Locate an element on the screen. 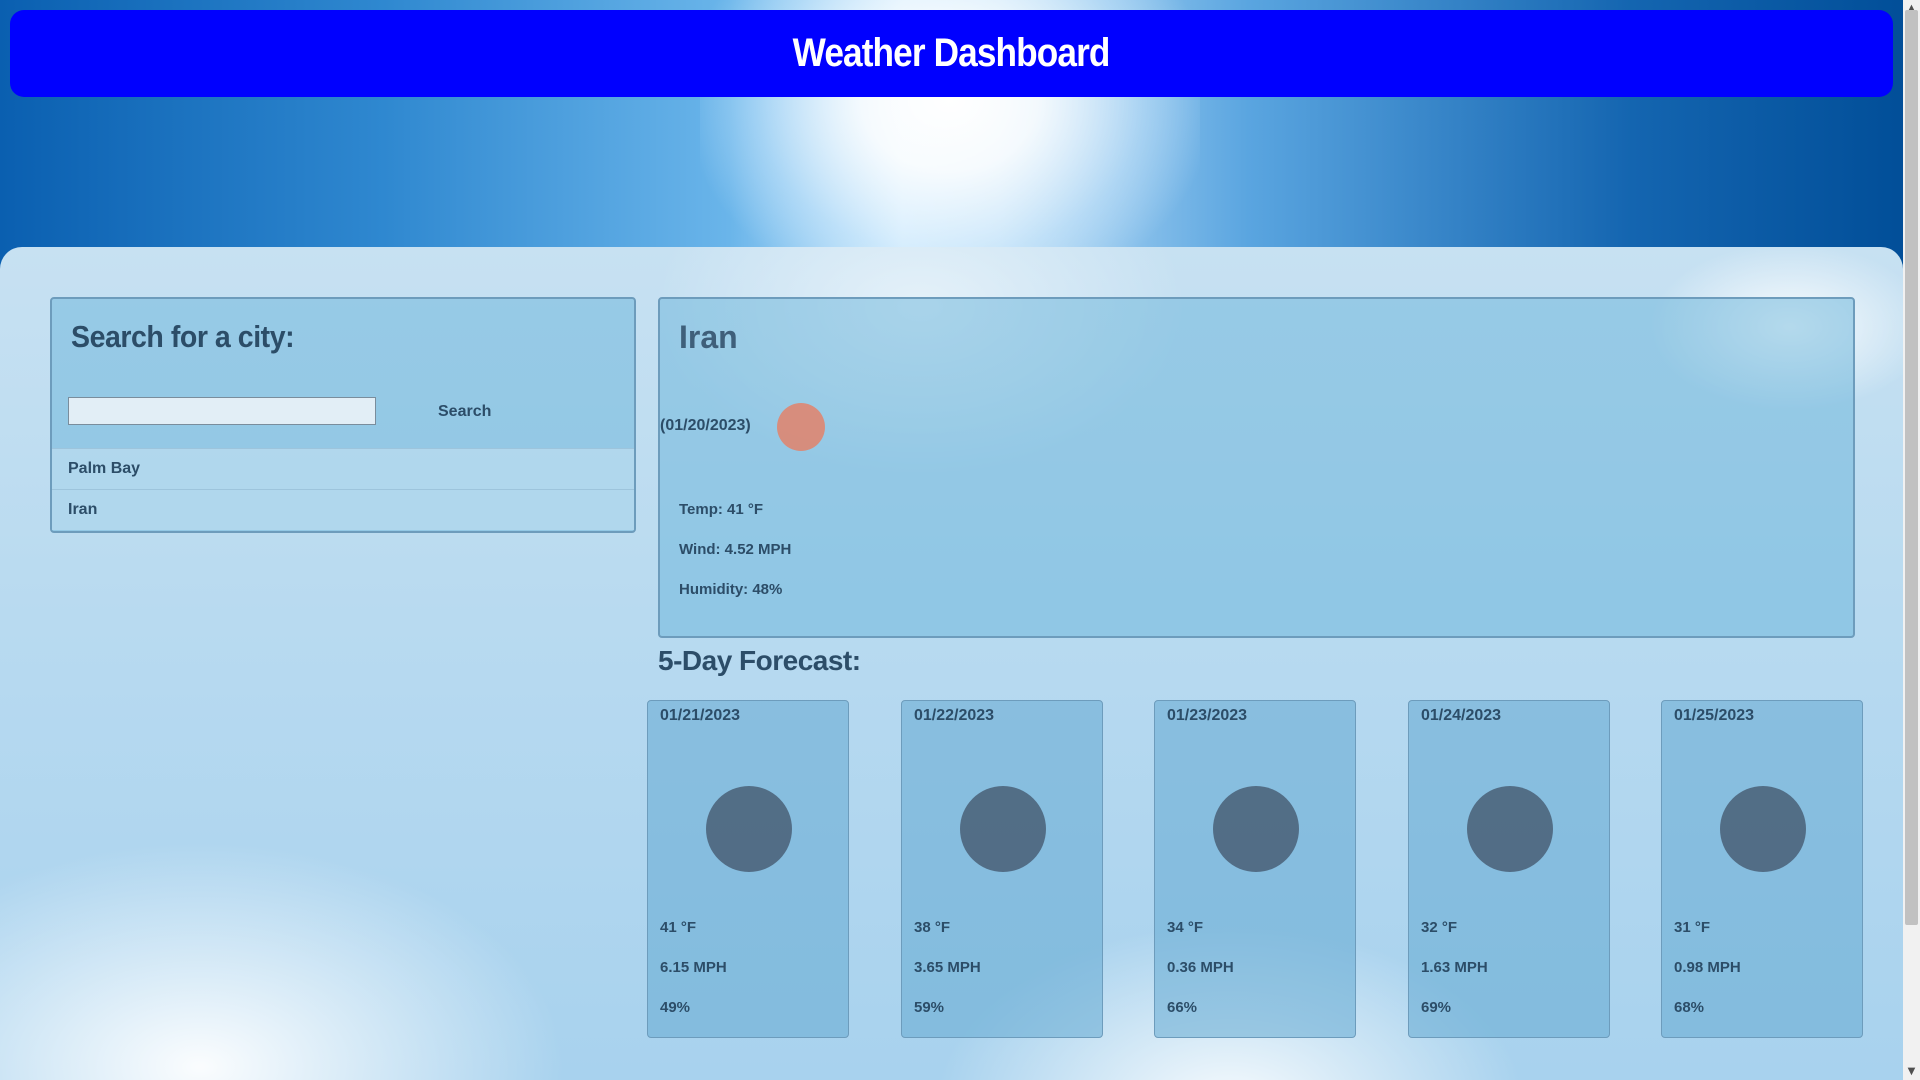 Image resolution: width=1920 pixels, height=1080 pixels. forecast-title: 5-Day Forecast: is located at coordinates (759, 660).